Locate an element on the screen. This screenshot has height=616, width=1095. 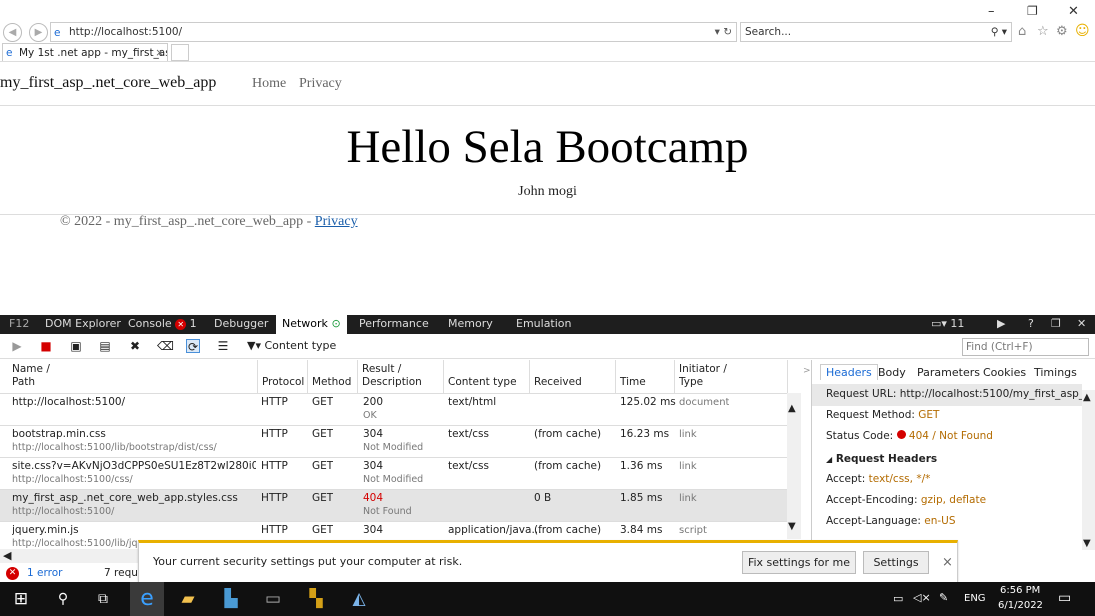
col-method: Method is located at coordinates (333, 376).